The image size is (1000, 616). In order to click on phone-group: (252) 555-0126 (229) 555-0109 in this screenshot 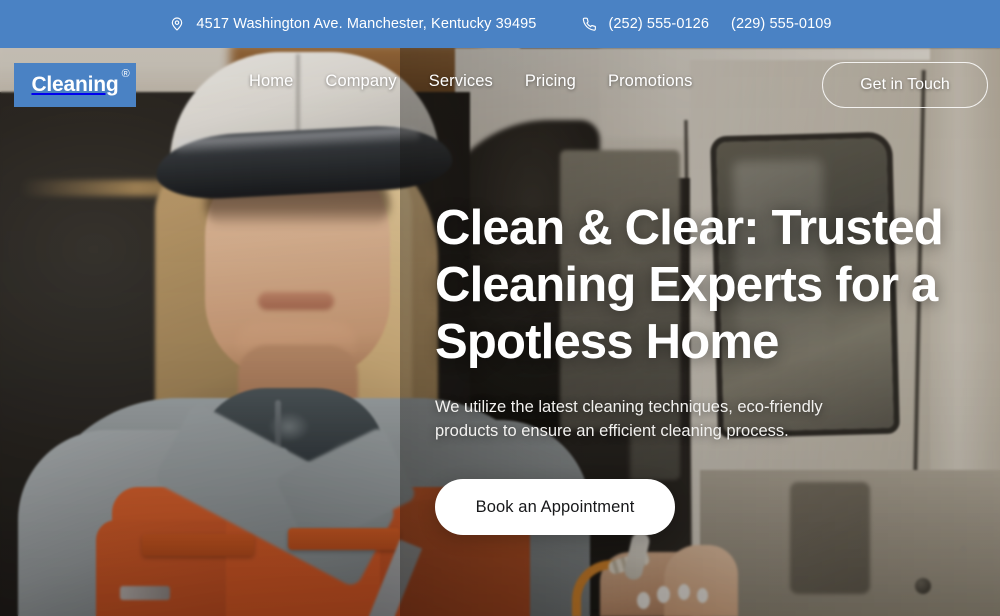, I will do `click(705, 24)`.